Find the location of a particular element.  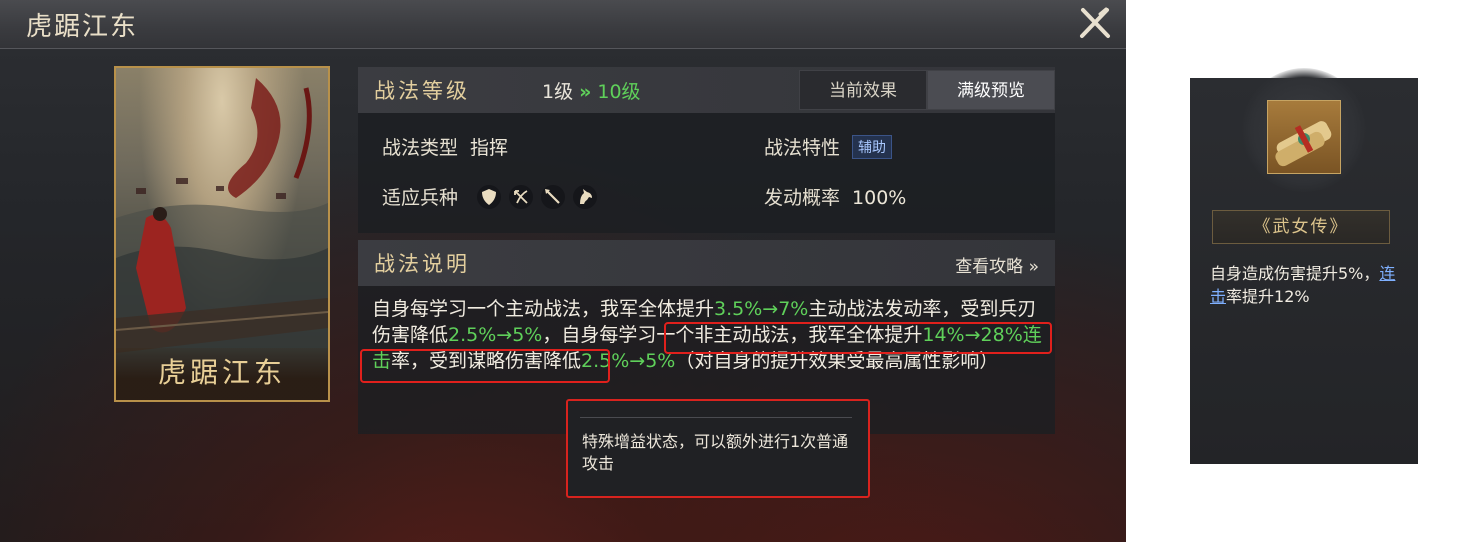

troop-icons is located at coordinates (540, 199).